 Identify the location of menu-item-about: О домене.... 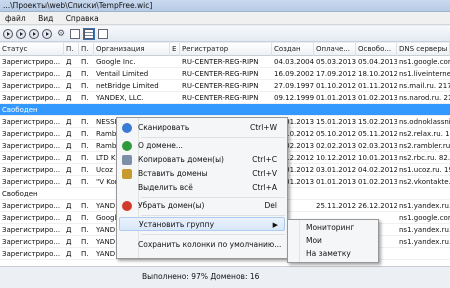
(202, 146).